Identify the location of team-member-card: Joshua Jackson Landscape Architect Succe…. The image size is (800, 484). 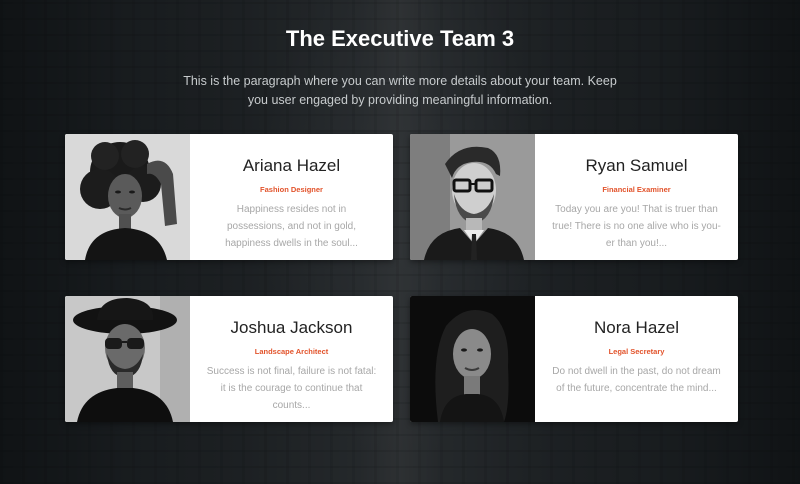
(229, 359).